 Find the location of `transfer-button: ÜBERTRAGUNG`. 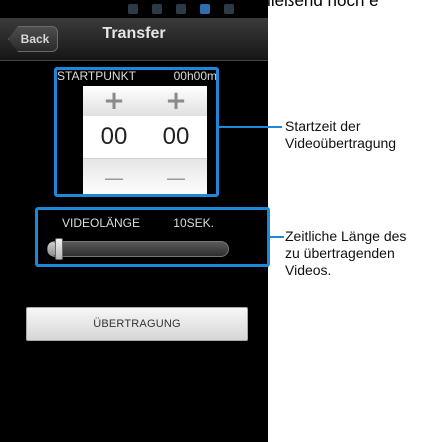

transfer-button: ÜBERTRAGUNG is located at coordinates (137, 324).